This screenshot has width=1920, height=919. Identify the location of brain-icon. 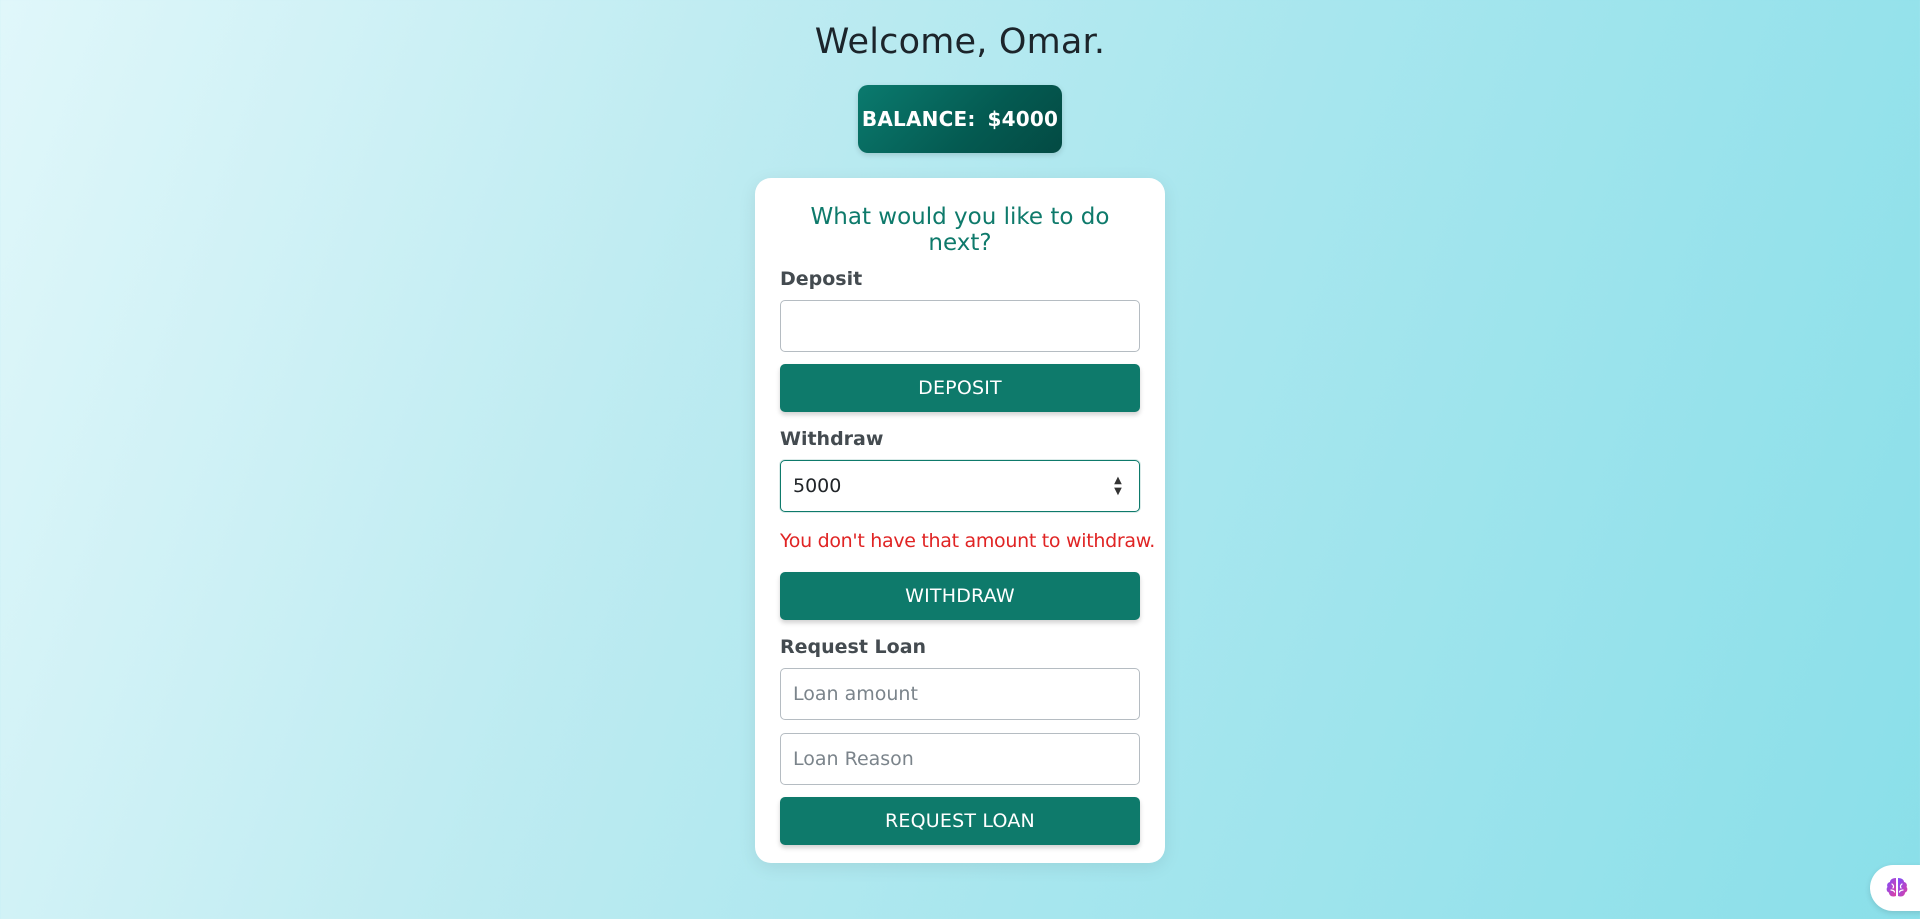
(1897, 887).